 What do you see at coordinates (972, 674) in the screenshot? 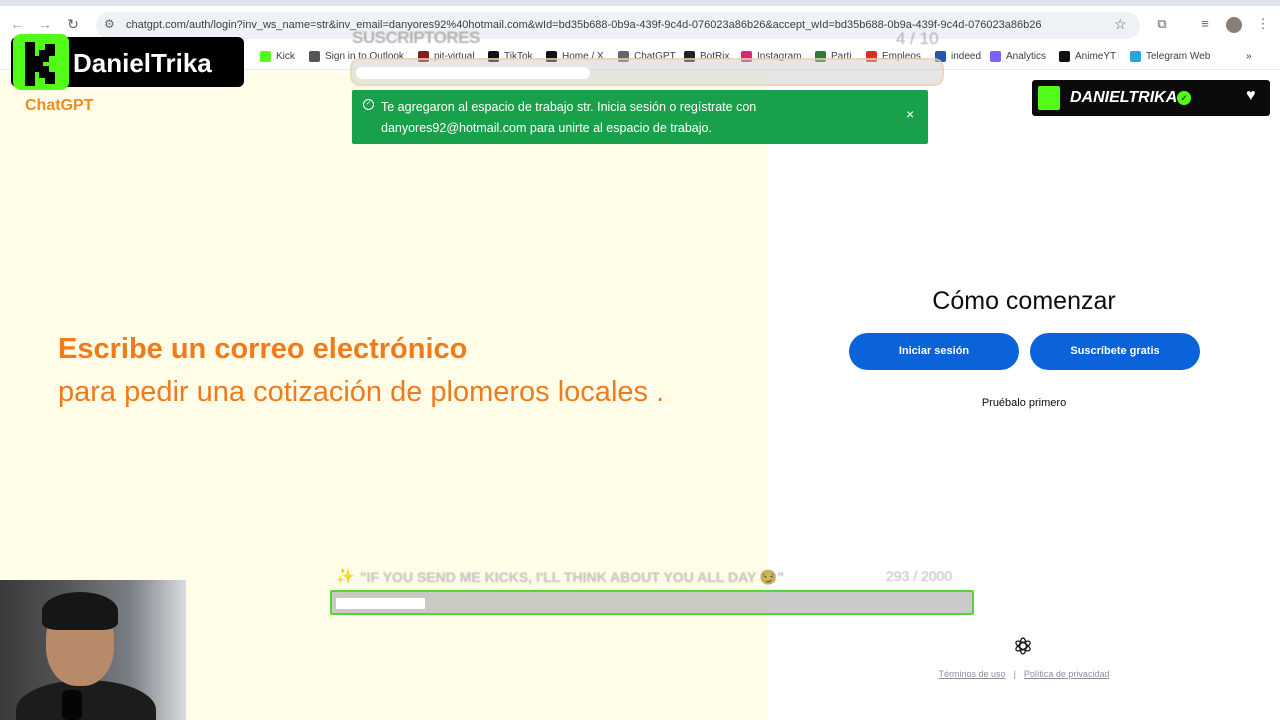
I see `terms-link: Términos de uso` at bounding box center [972, 674].